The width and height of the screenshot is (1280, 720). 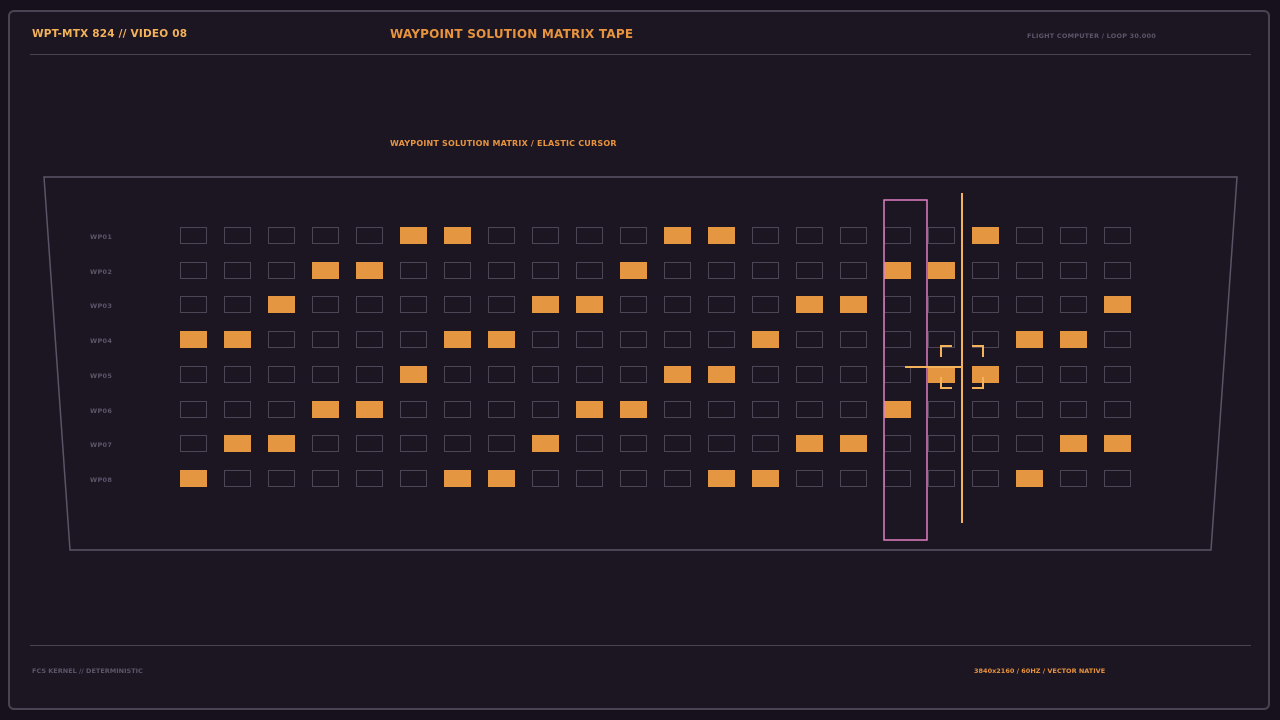 I want to click on footer-divider, so click(x=640, y=645).